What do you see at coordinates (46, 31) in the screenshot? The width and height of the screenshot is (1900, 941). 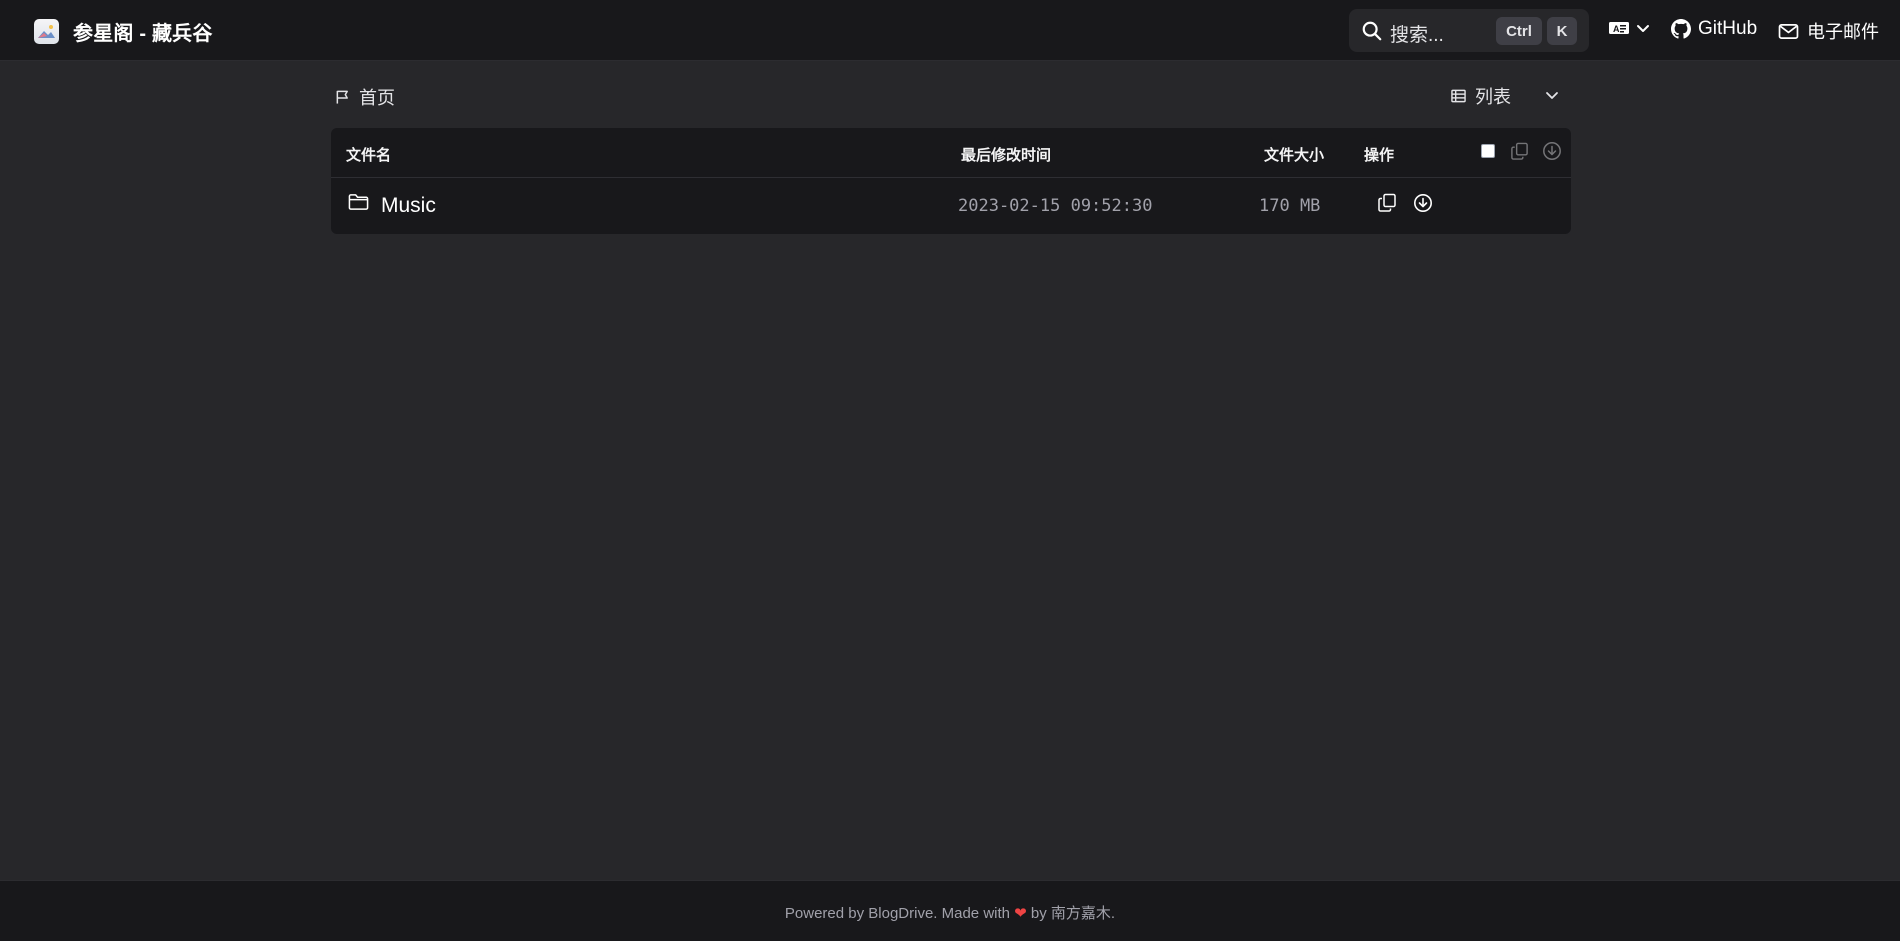 I see `image-logo-icon` at bounding box center [46, 31].